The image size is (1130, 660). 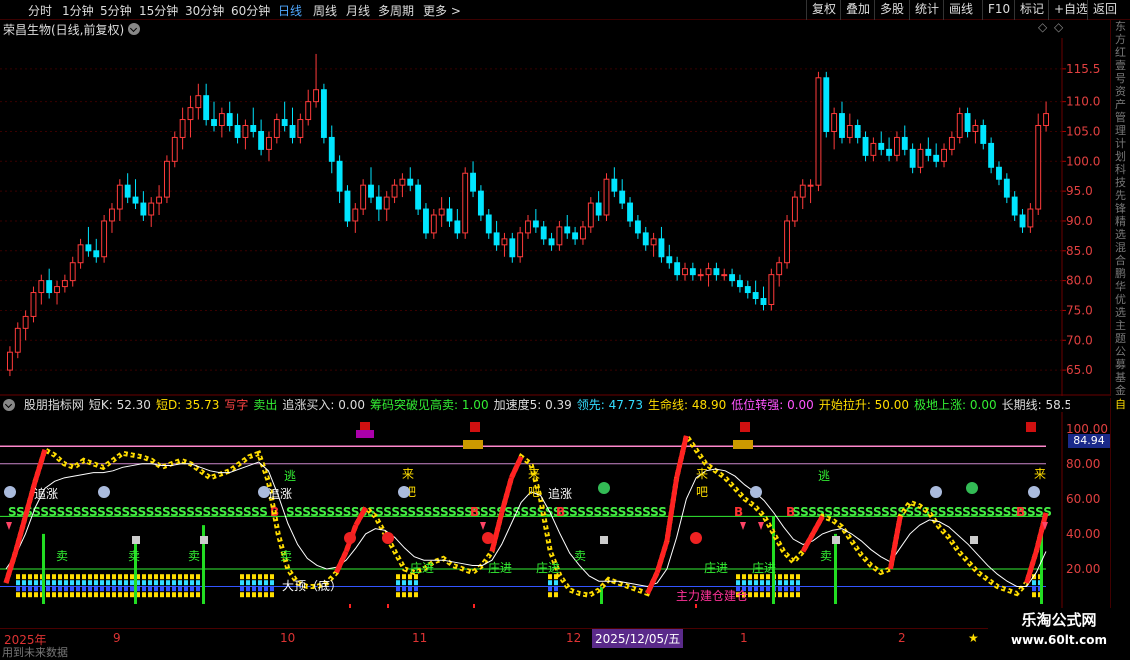 What do you see at coordinates (442, 10) in the screenshot?
I see `period-tab-more: 更多 >` at bounding box center [442, 10].